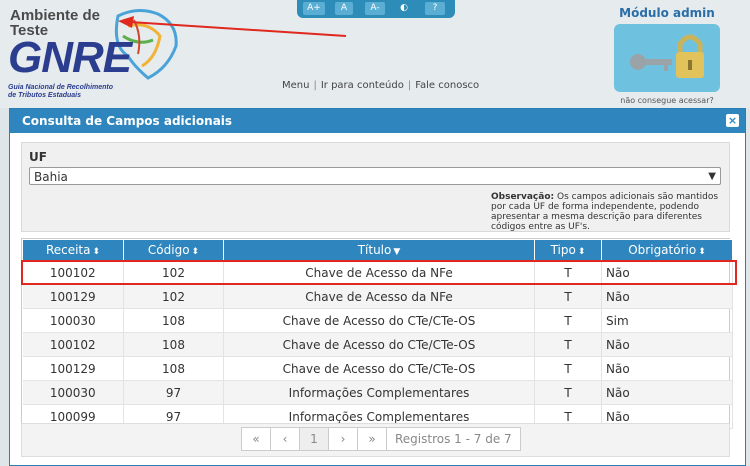 The width and height of the screenshot is (750, 466). I want to click on column-header-receita: Receita ⬍, so click(73, 250).